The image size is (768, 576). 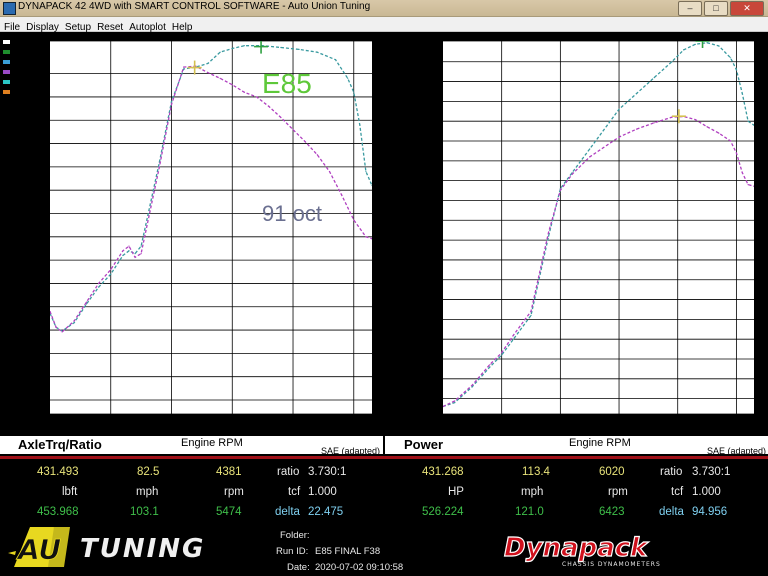 What do you see at coordinates (60, 444) in the screenshot?
I see `torque-panel-title: AxleTrq/Ratio` at bounding box center [60, 444].